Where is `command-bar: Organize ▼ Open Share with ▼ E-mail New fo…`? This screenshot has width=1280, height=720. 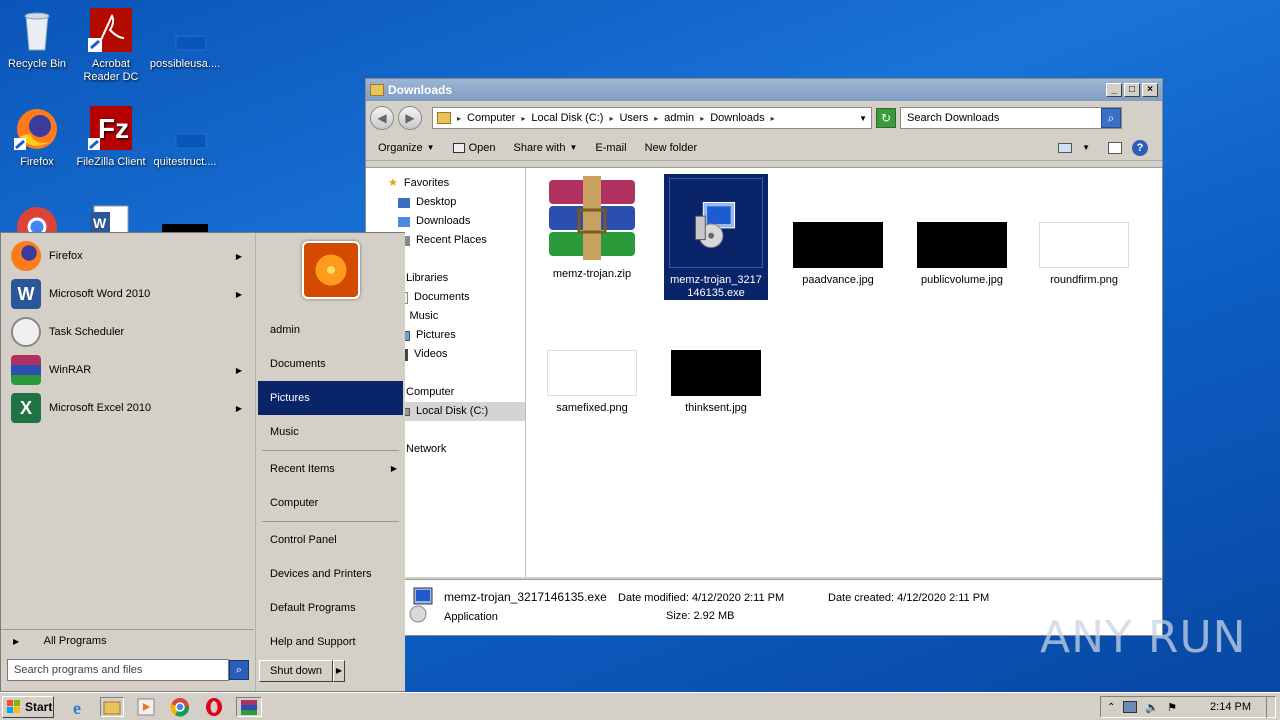 command-bar: Organize ▼ Open Share with ▼ E-mail New fo… is located at coordinates (764, 148).